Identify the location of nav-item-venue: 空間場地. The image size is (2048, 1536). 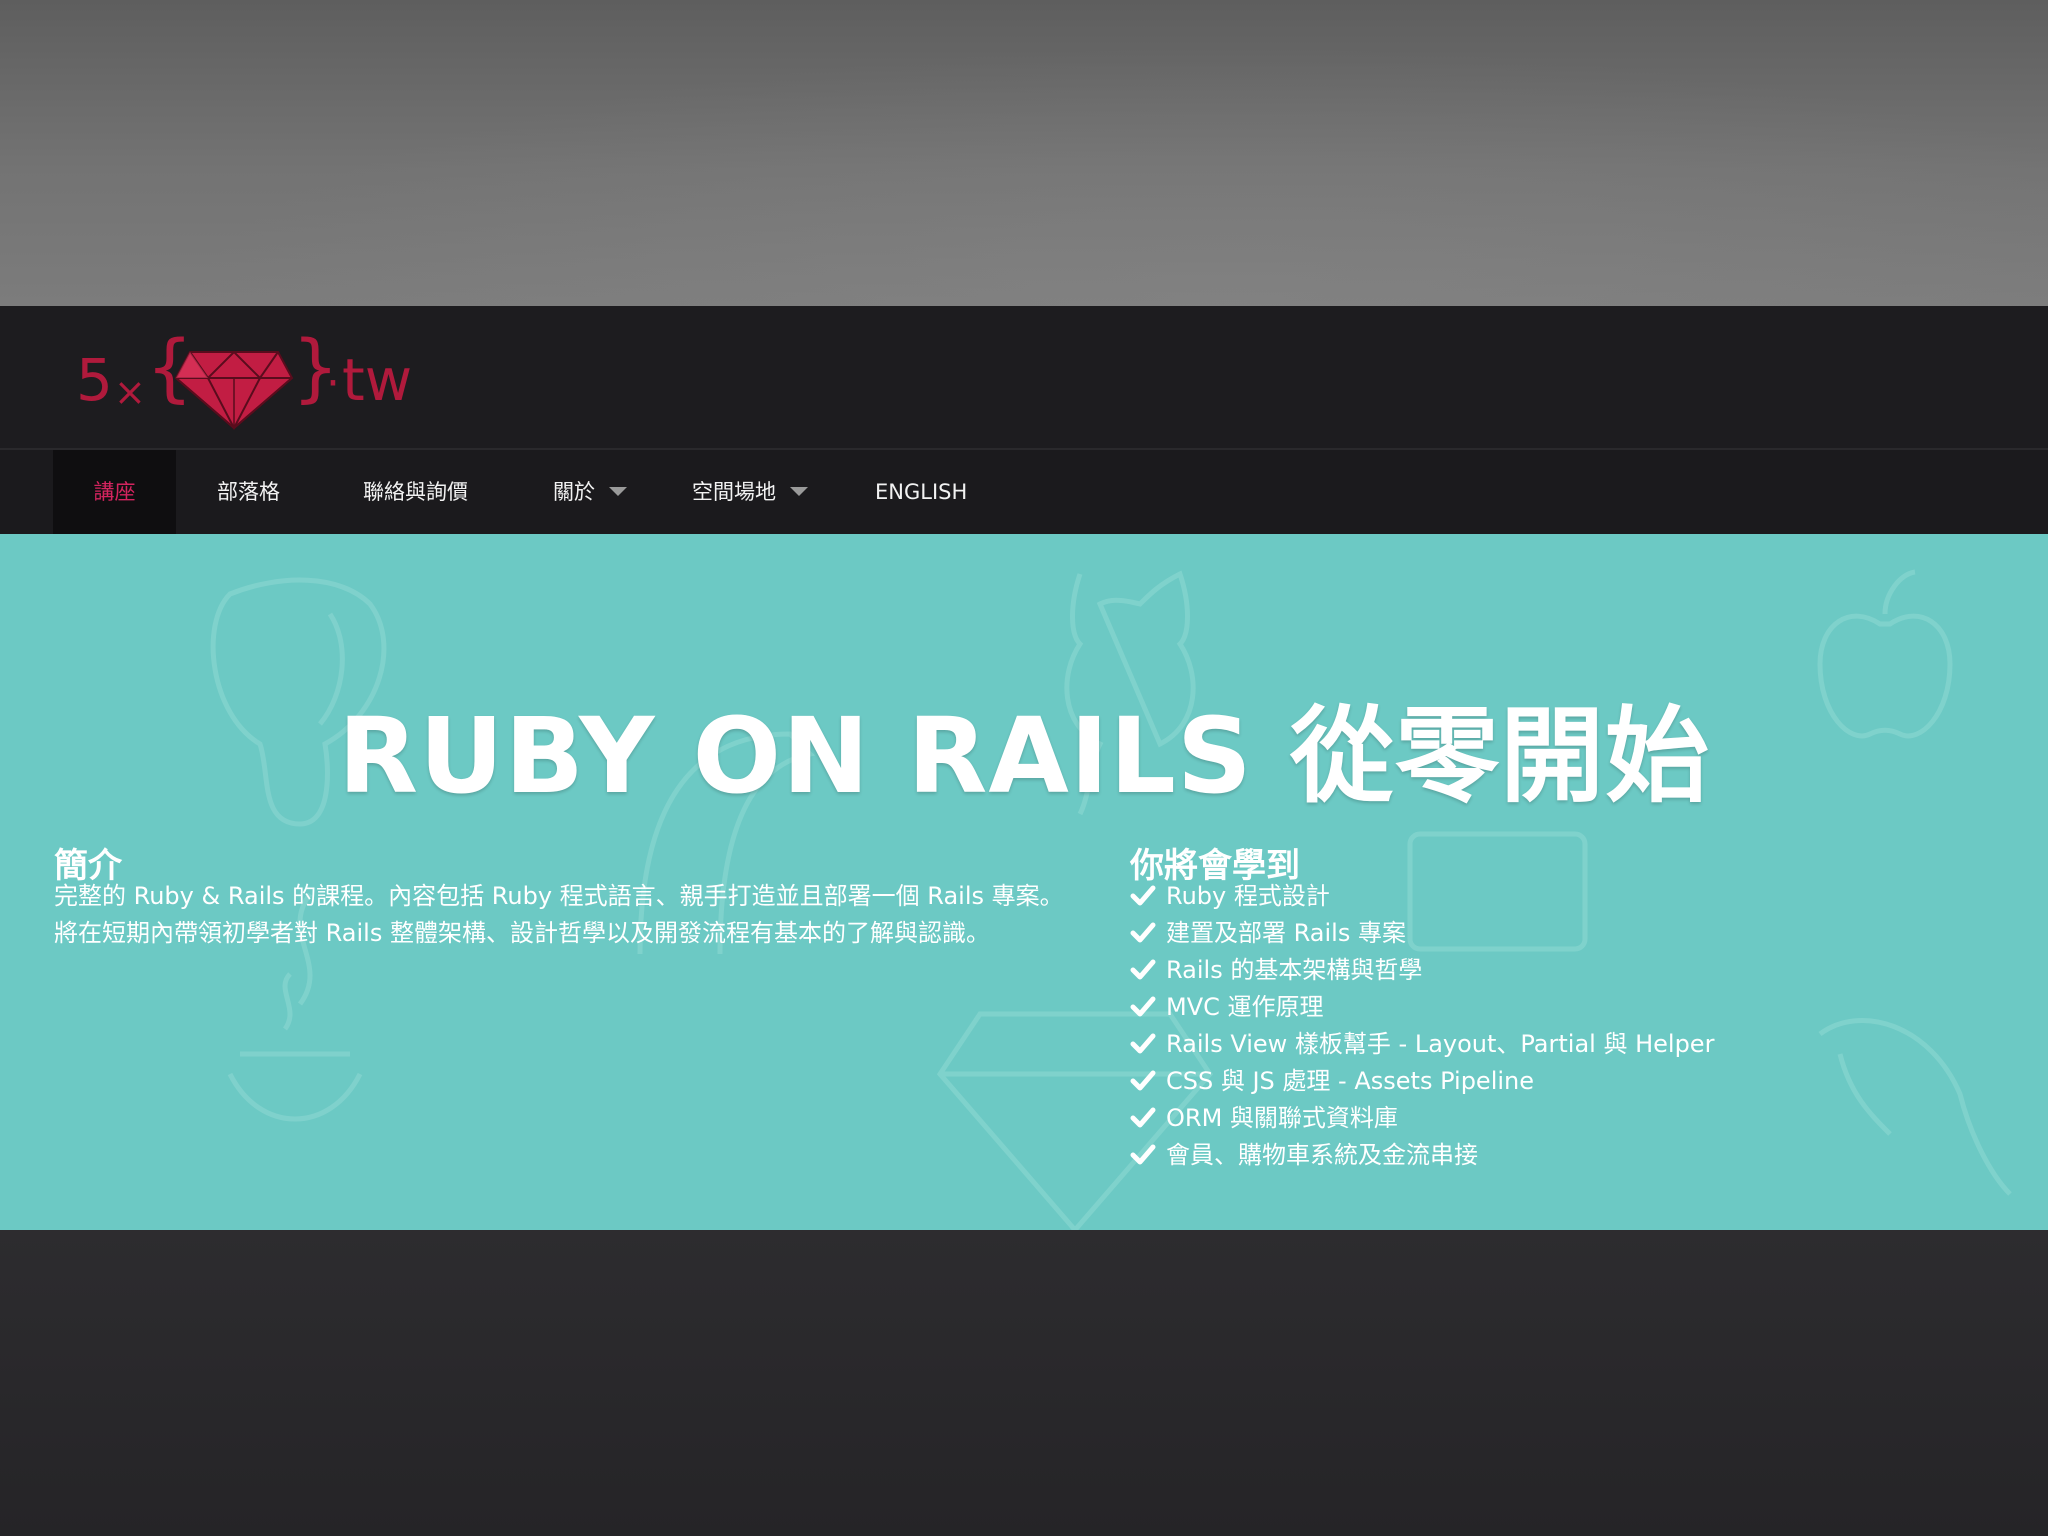
(750, 492).